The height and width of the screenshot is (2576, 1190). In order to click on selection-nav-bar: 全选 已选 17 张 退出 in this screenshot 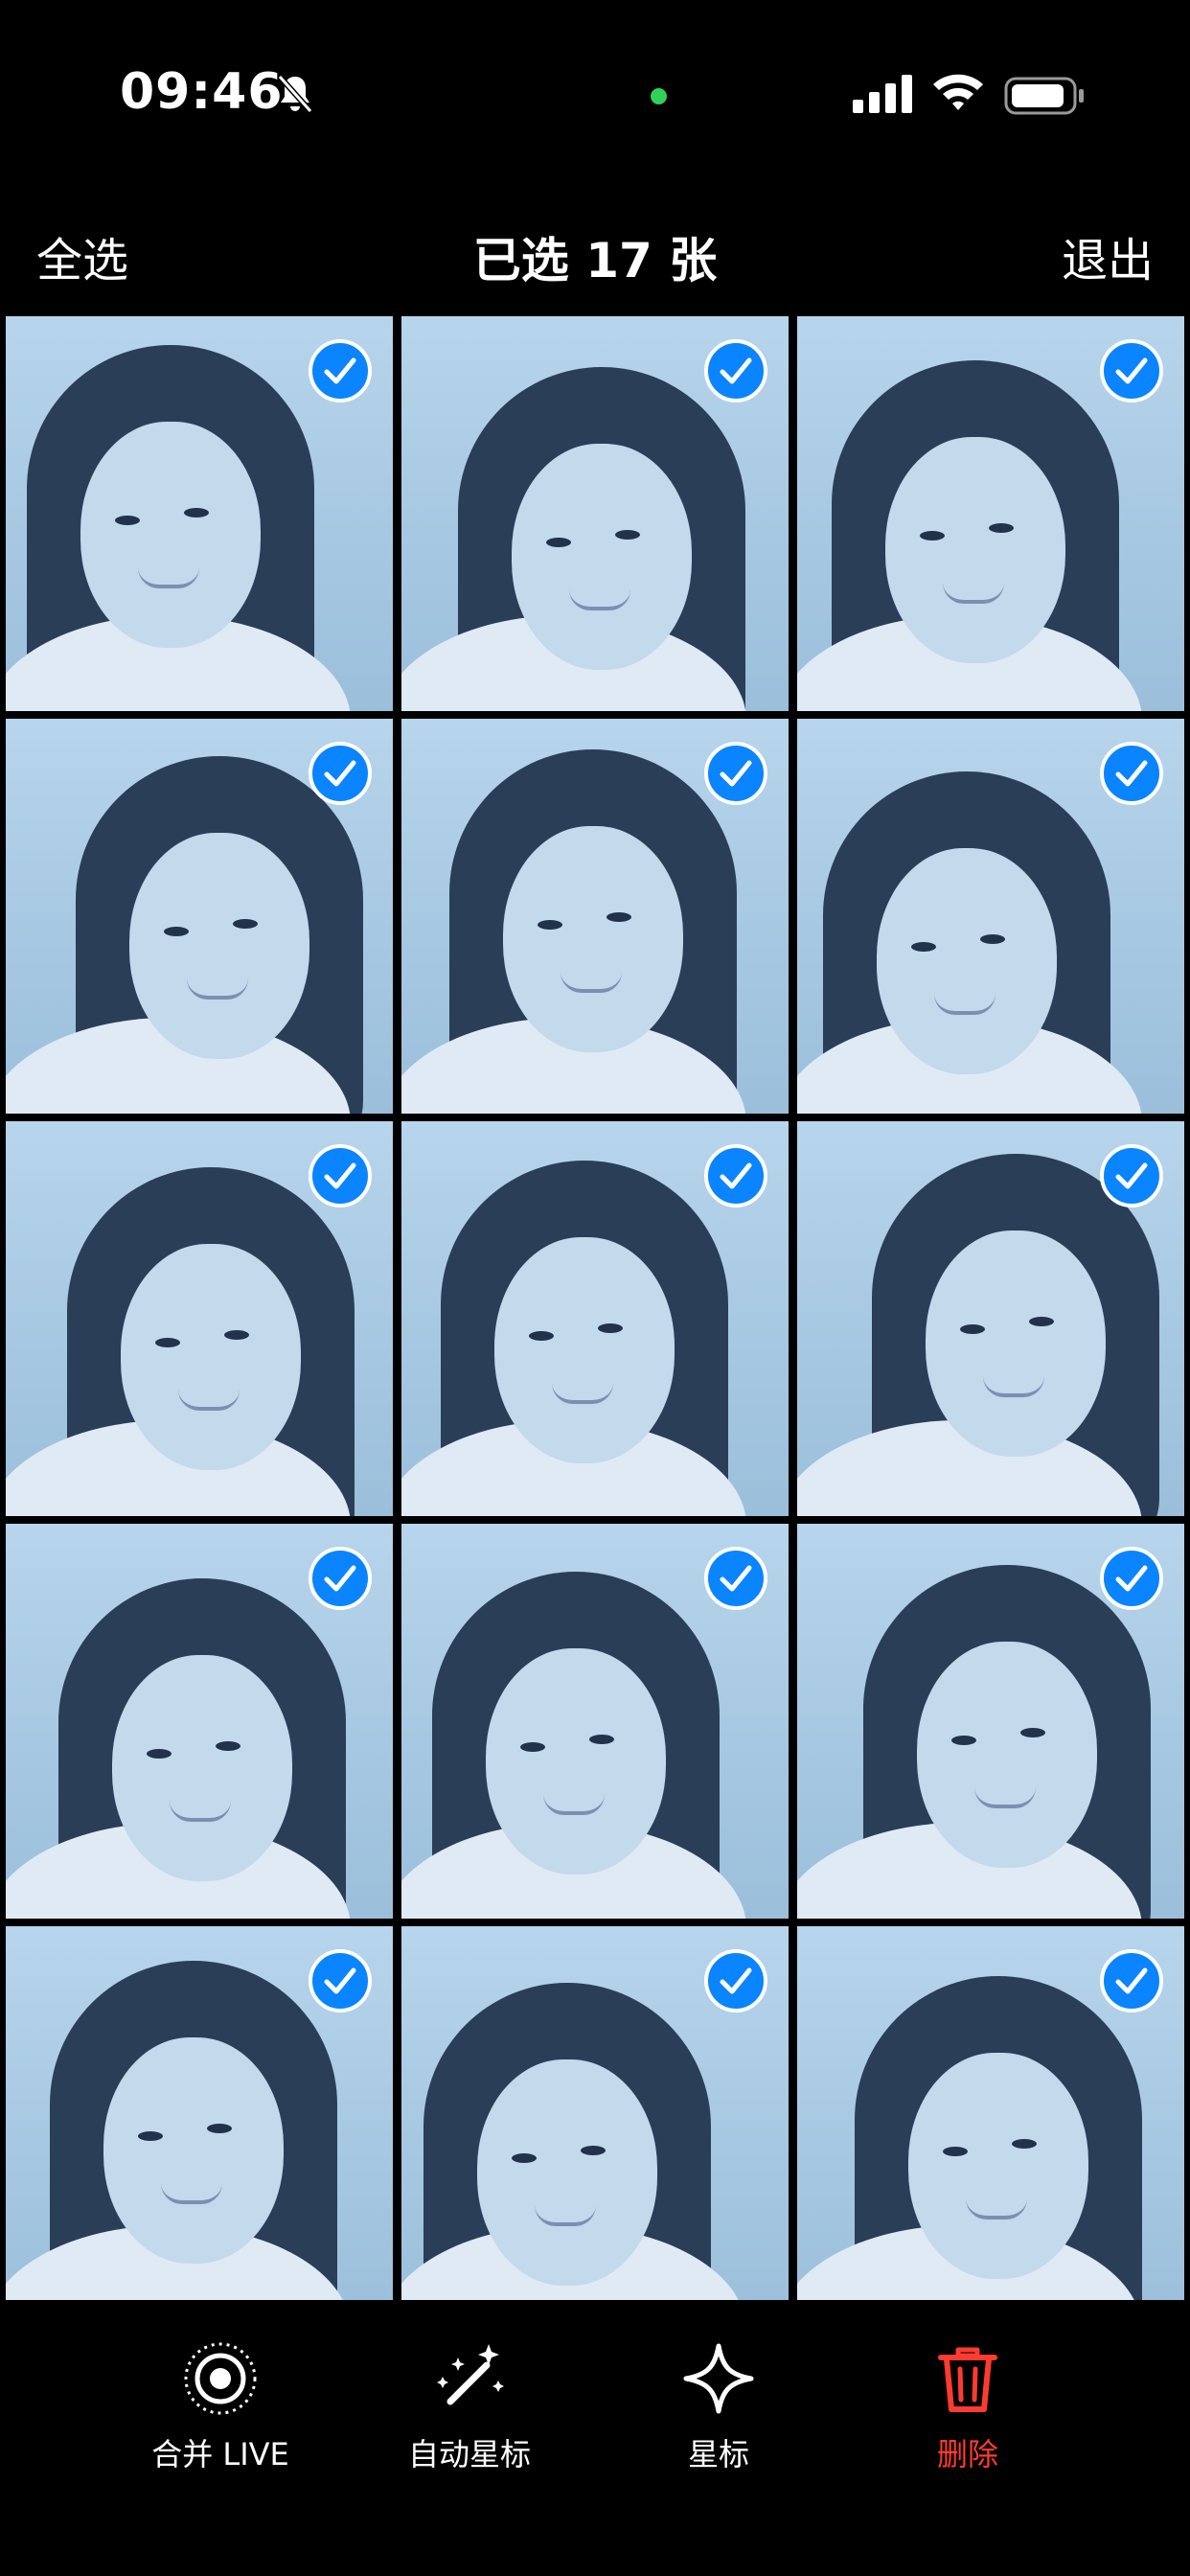, I will do `click(595, 249)`.